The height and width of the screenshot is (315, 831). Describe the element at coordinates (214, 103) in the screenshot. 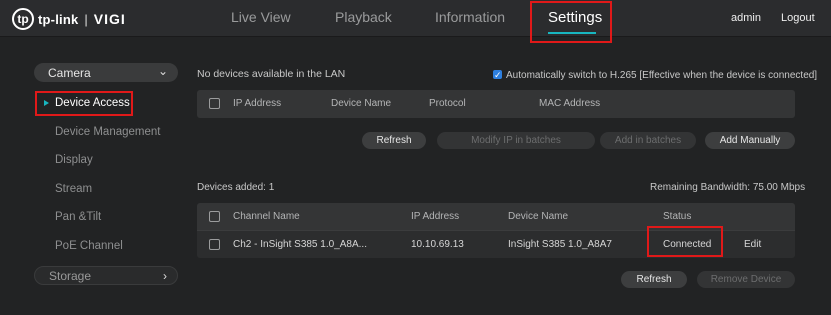

I see `lan-select-all-checkbox` at that location.